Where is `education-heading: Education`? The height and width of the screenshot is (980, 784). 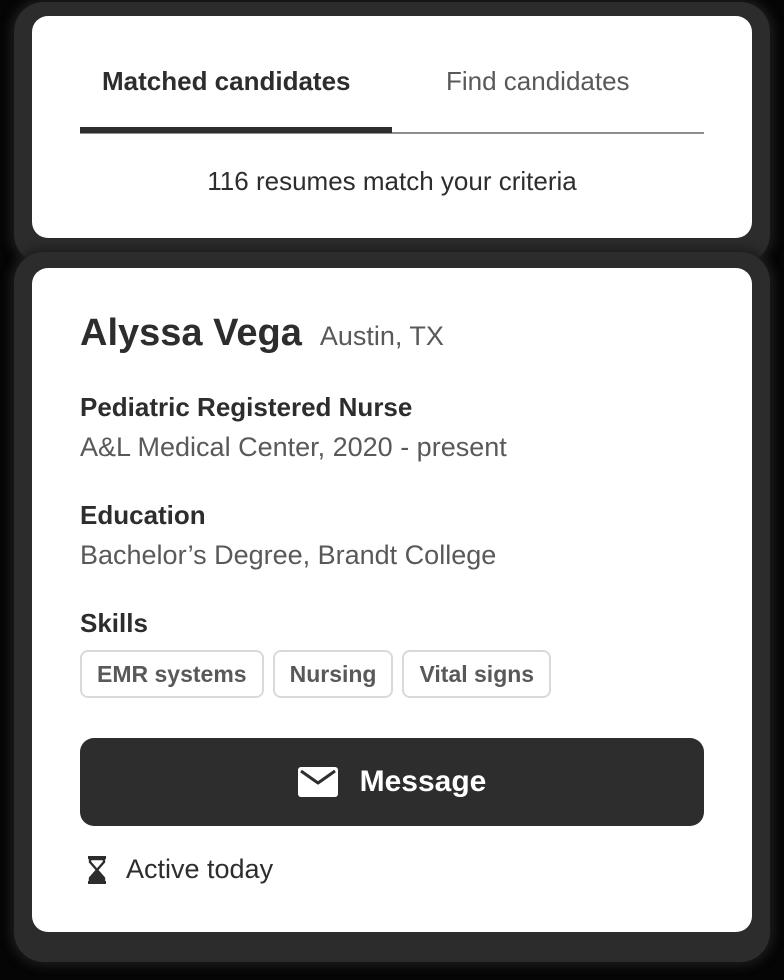
education-heading: Education is located at coordinates (143, 515).